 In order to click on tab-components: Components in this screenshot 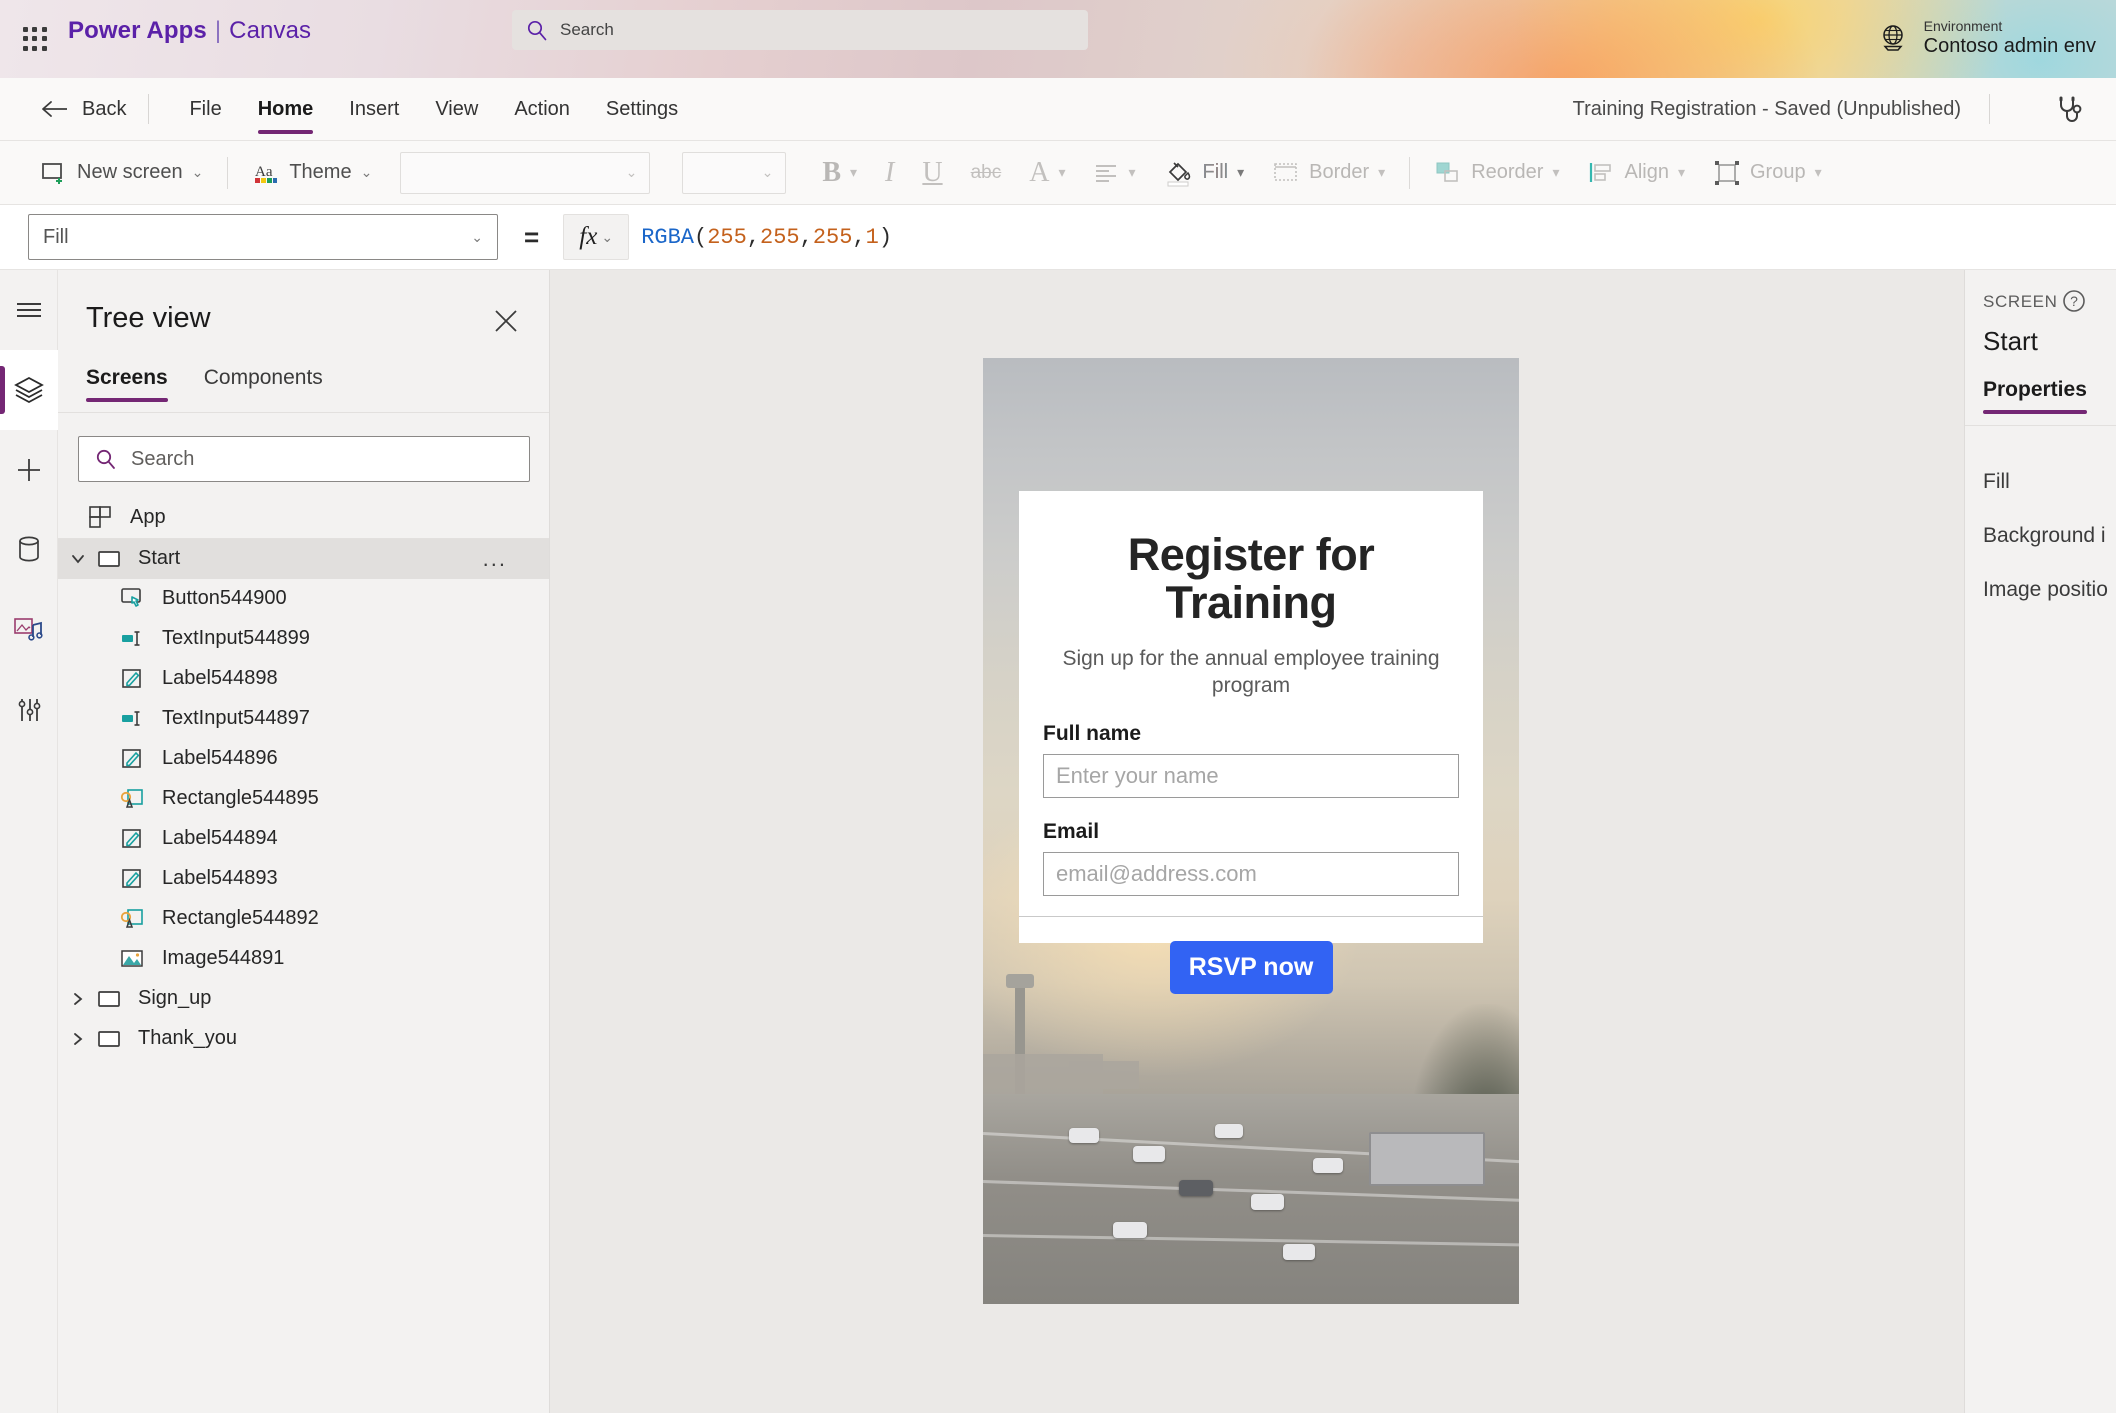, I will do `click(263, 384)`.